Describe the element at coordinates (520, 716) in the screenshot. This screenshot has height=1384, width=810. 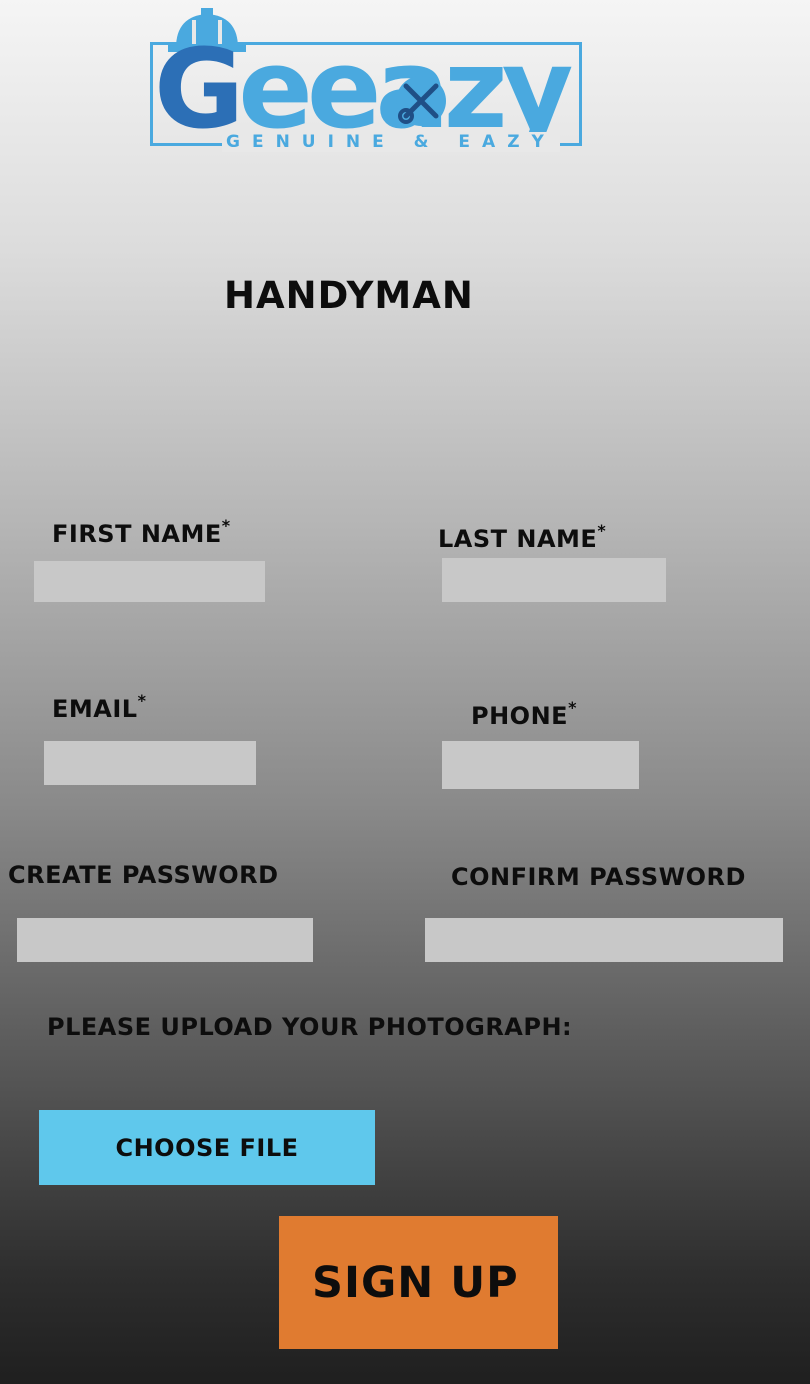
I see `phone-label-text: PHONE` at that location.